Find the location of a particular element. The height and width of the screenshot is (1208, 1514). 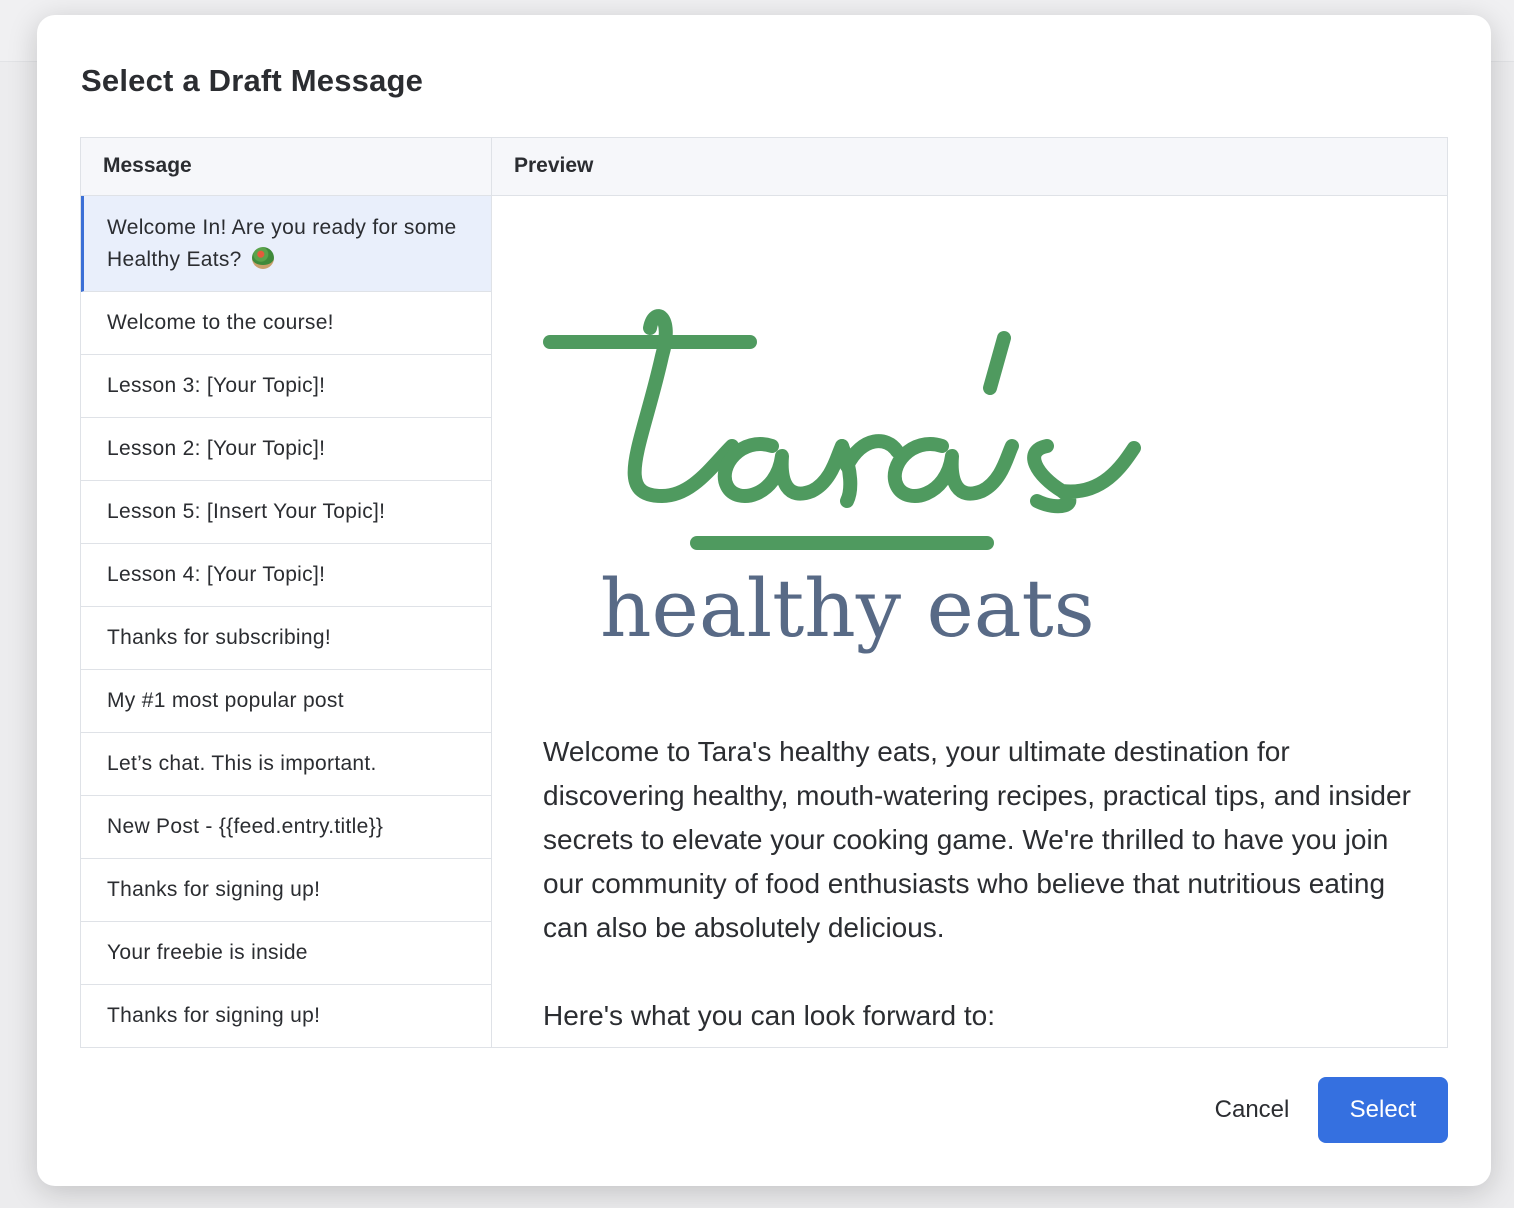

preview-column-header: Preview is located at coordinates (969, 167).